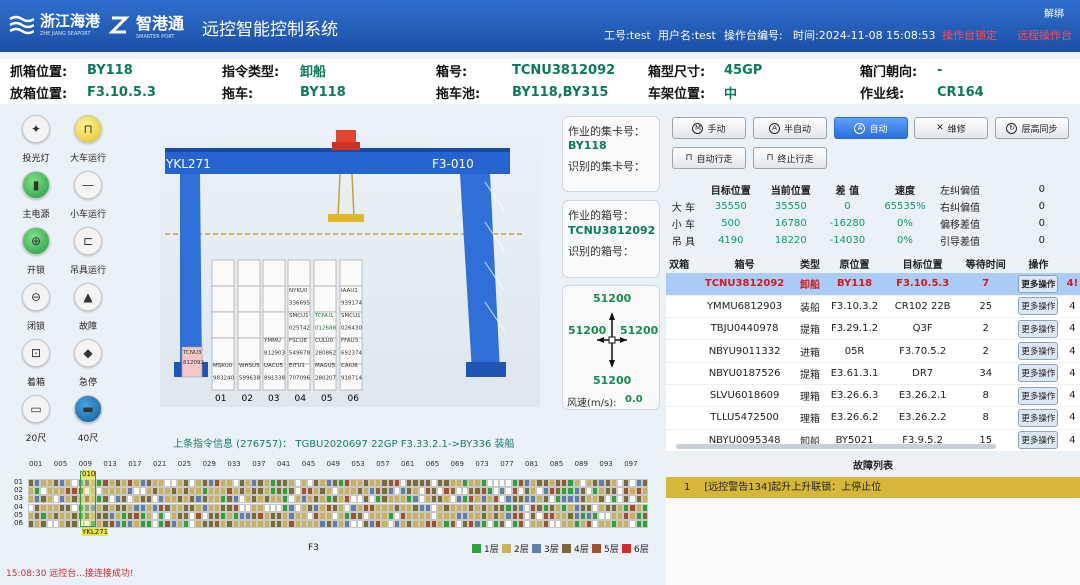 The width and height of the screenshot is (1080, 585). What do you see at coordinates (515, 548) in the screenshot?
I see `legend-item: 2层` at bounding box center [515, 548].